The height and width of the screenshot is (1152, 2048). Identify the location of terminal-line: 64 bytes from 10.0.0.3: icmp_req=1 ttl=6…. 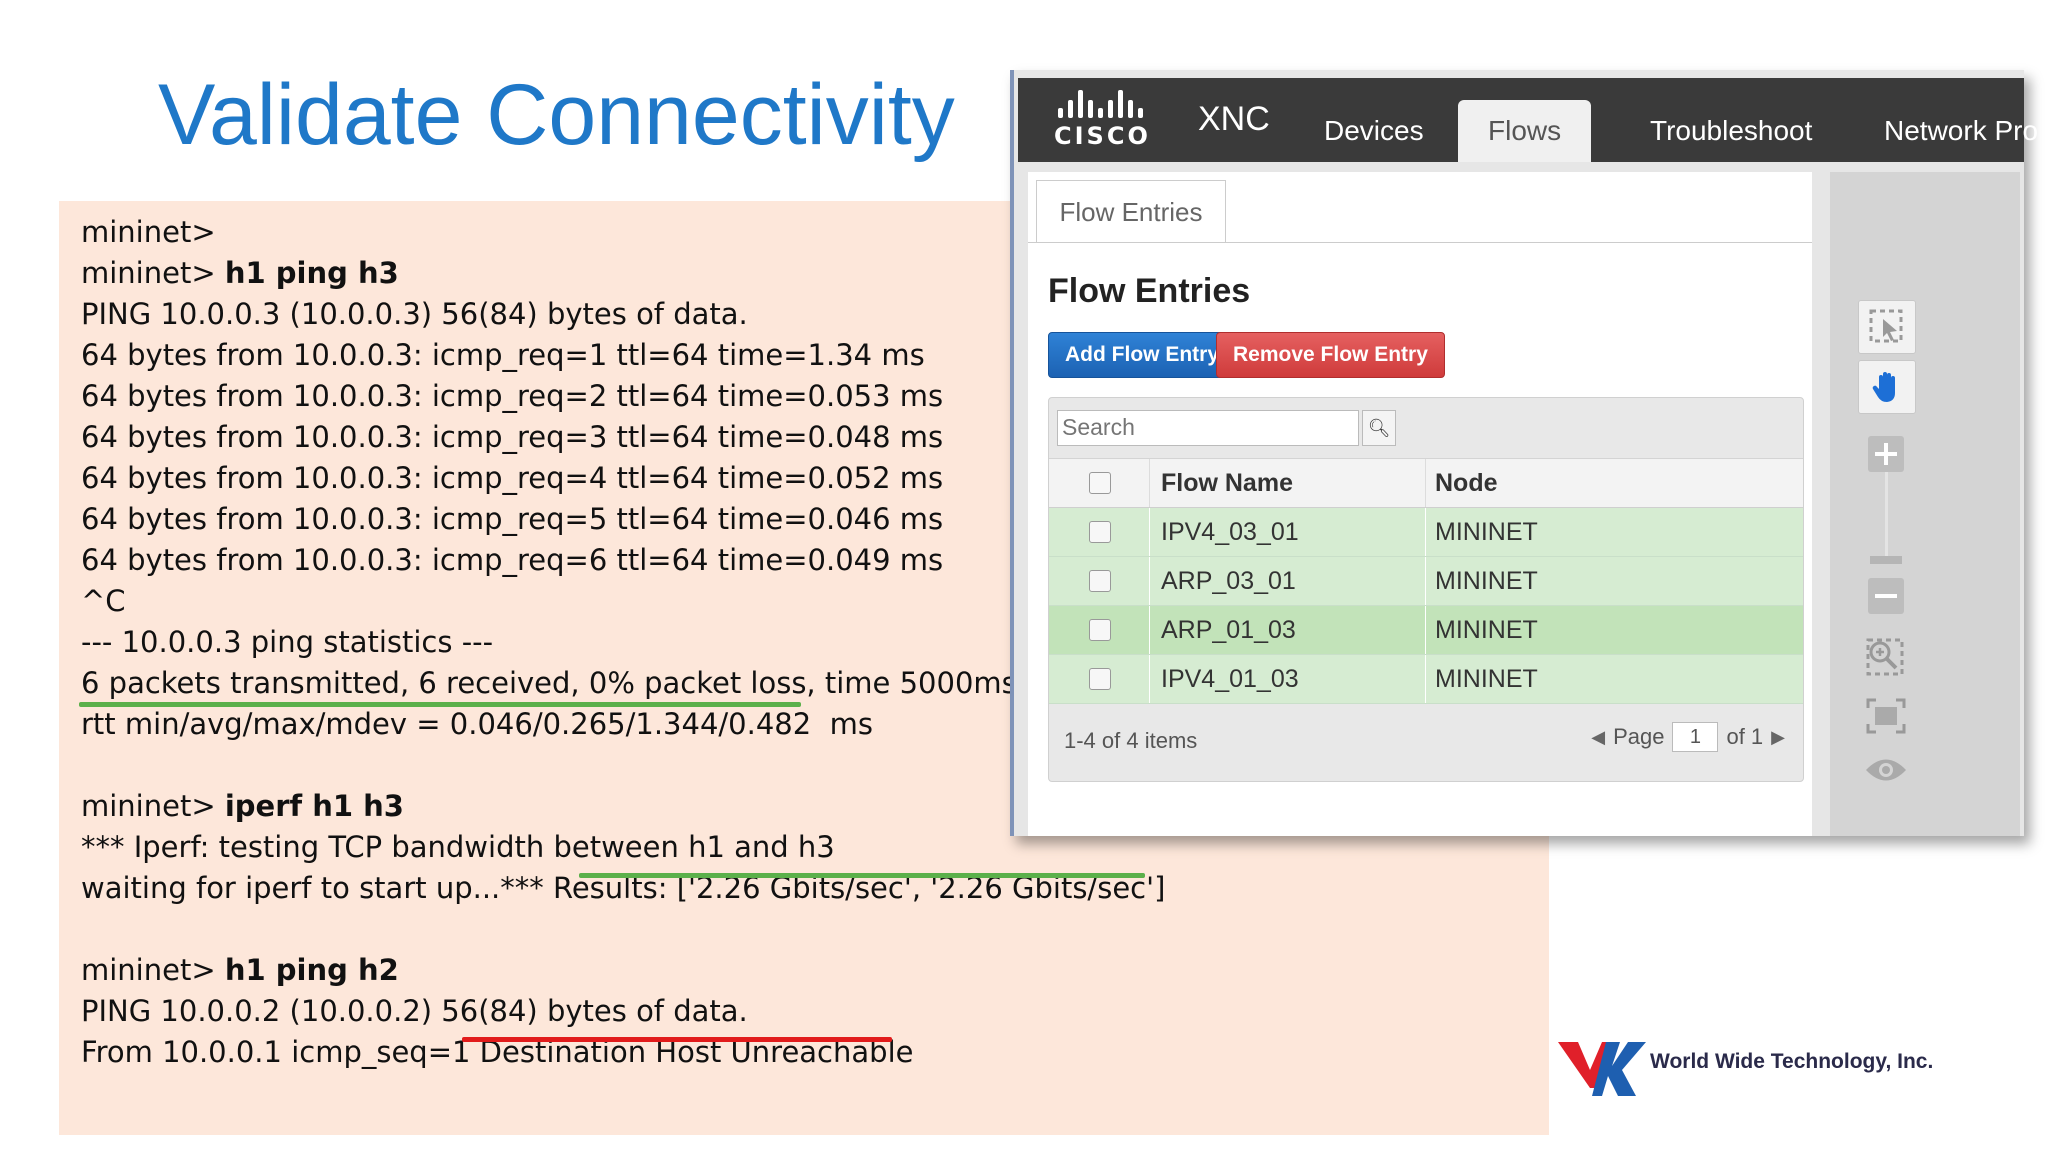
(623, 355).